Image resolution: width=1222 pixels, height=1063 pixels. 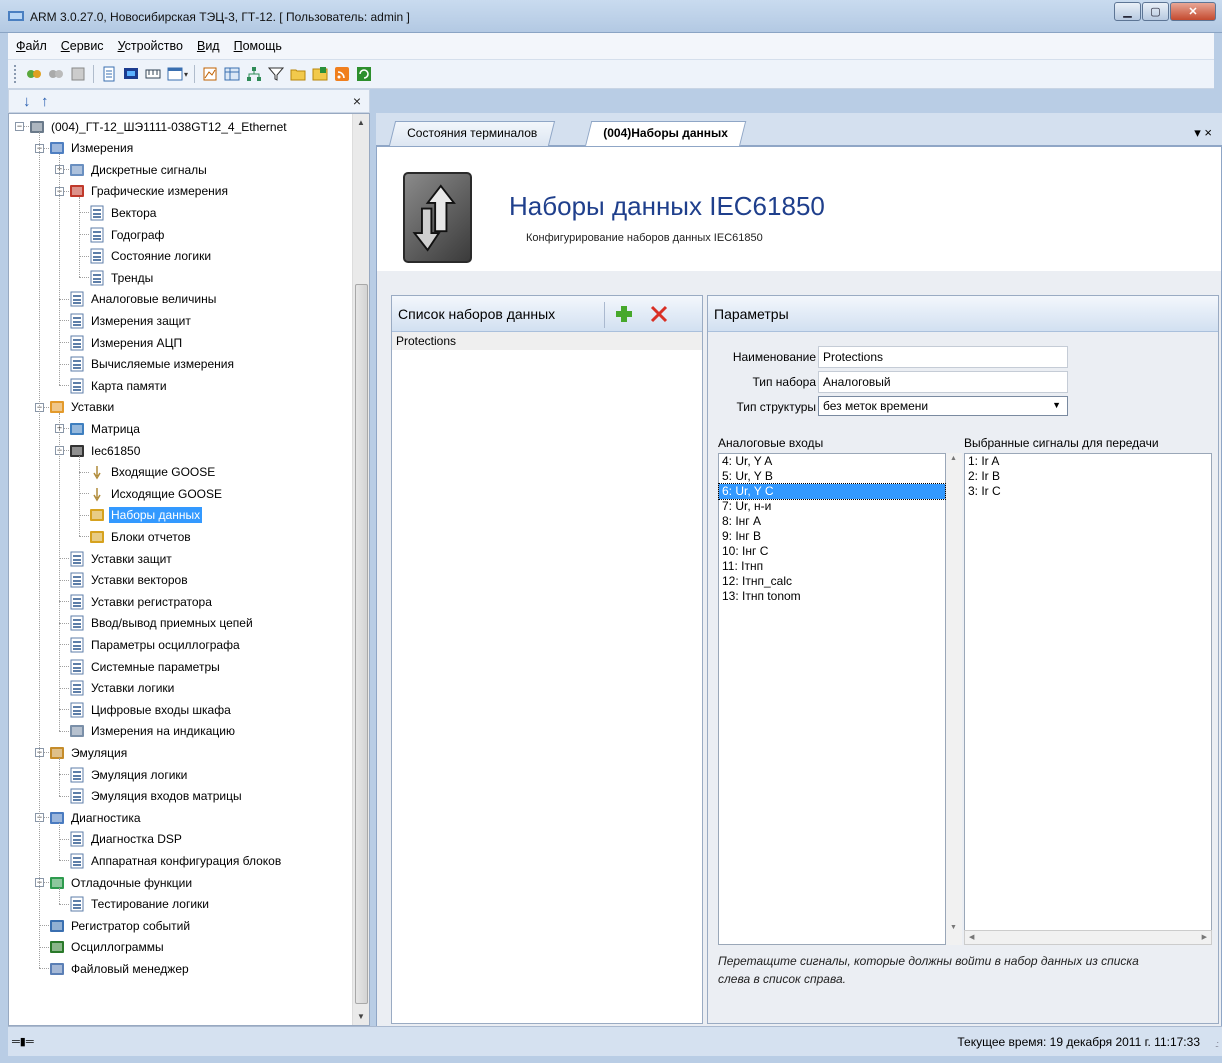 I want to click on tree-item: Уставки логики, so click(x=122, y=688).